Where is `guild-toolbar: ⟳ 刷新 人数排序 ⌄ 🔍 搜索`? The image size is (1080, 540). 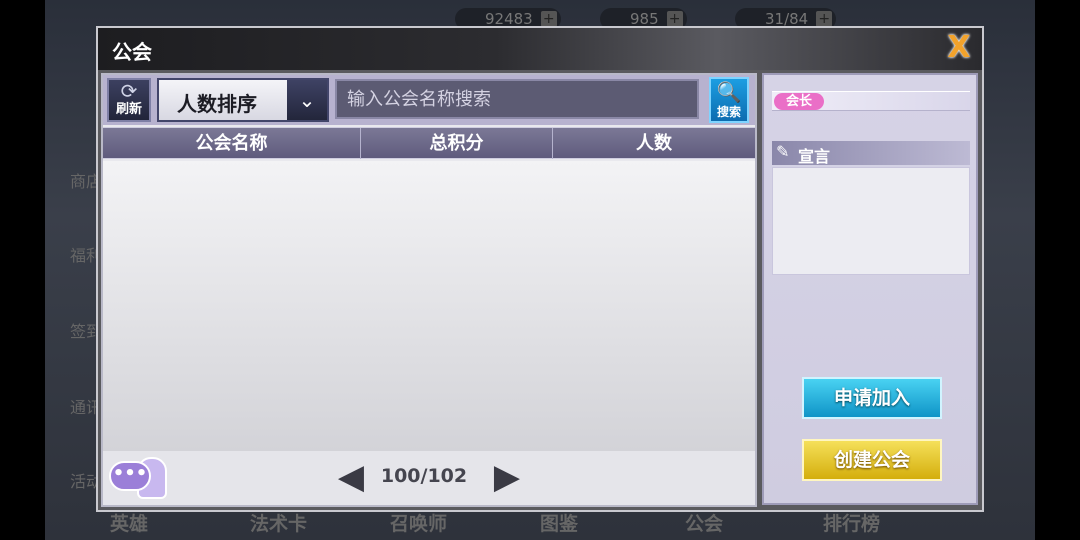 guild-toolbar: ⟳ 刷新 人数排序 ⌄ 🔍 搜索 is located at coordinates (429, 100).